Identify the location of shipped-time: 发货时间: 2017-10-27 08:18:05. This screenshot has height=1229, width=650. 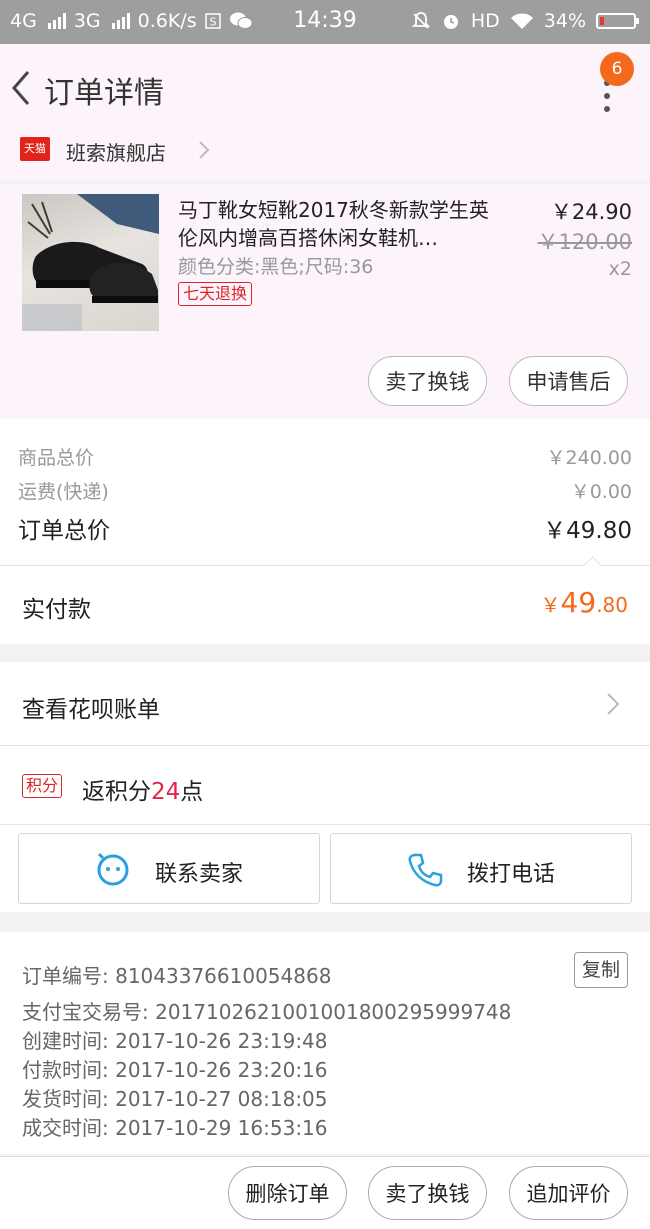
(175, 1099).